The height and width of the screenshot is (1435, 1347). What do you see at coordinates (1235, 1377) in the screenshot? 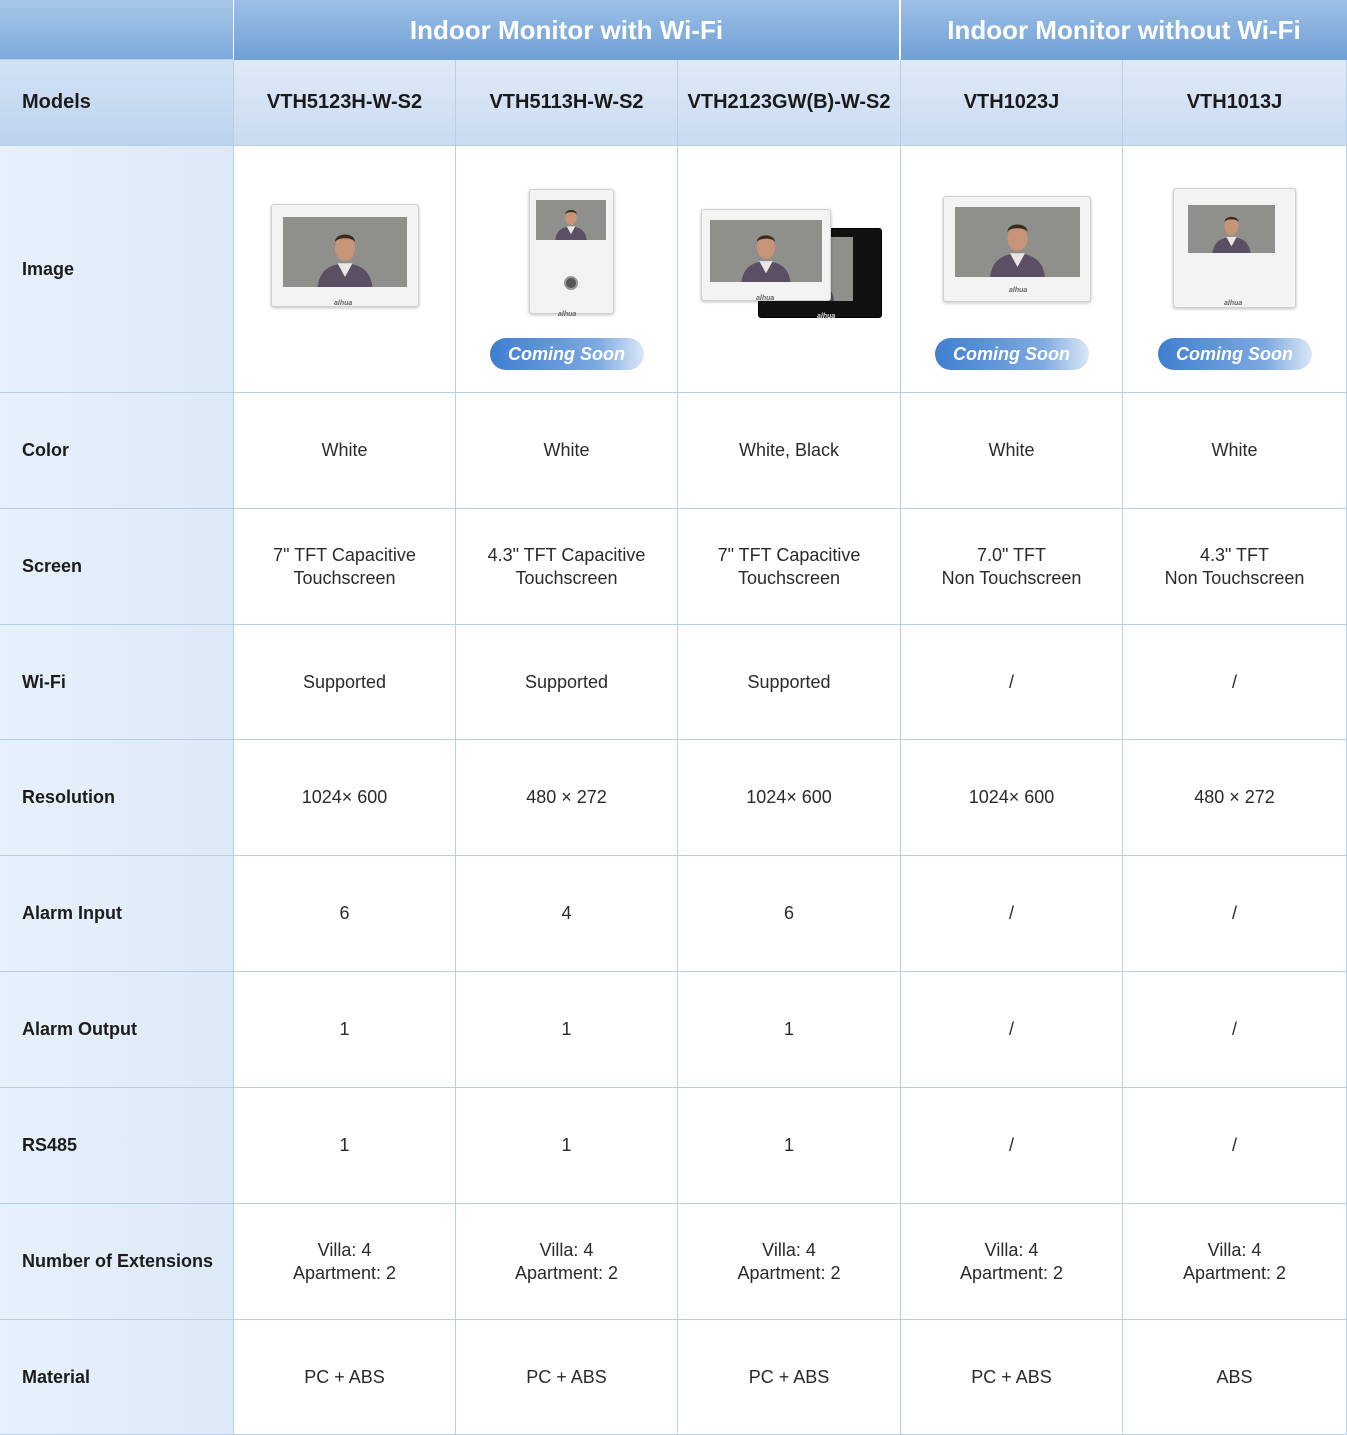
I see `material-value: ABS` at bounding box center [1235, 1377].